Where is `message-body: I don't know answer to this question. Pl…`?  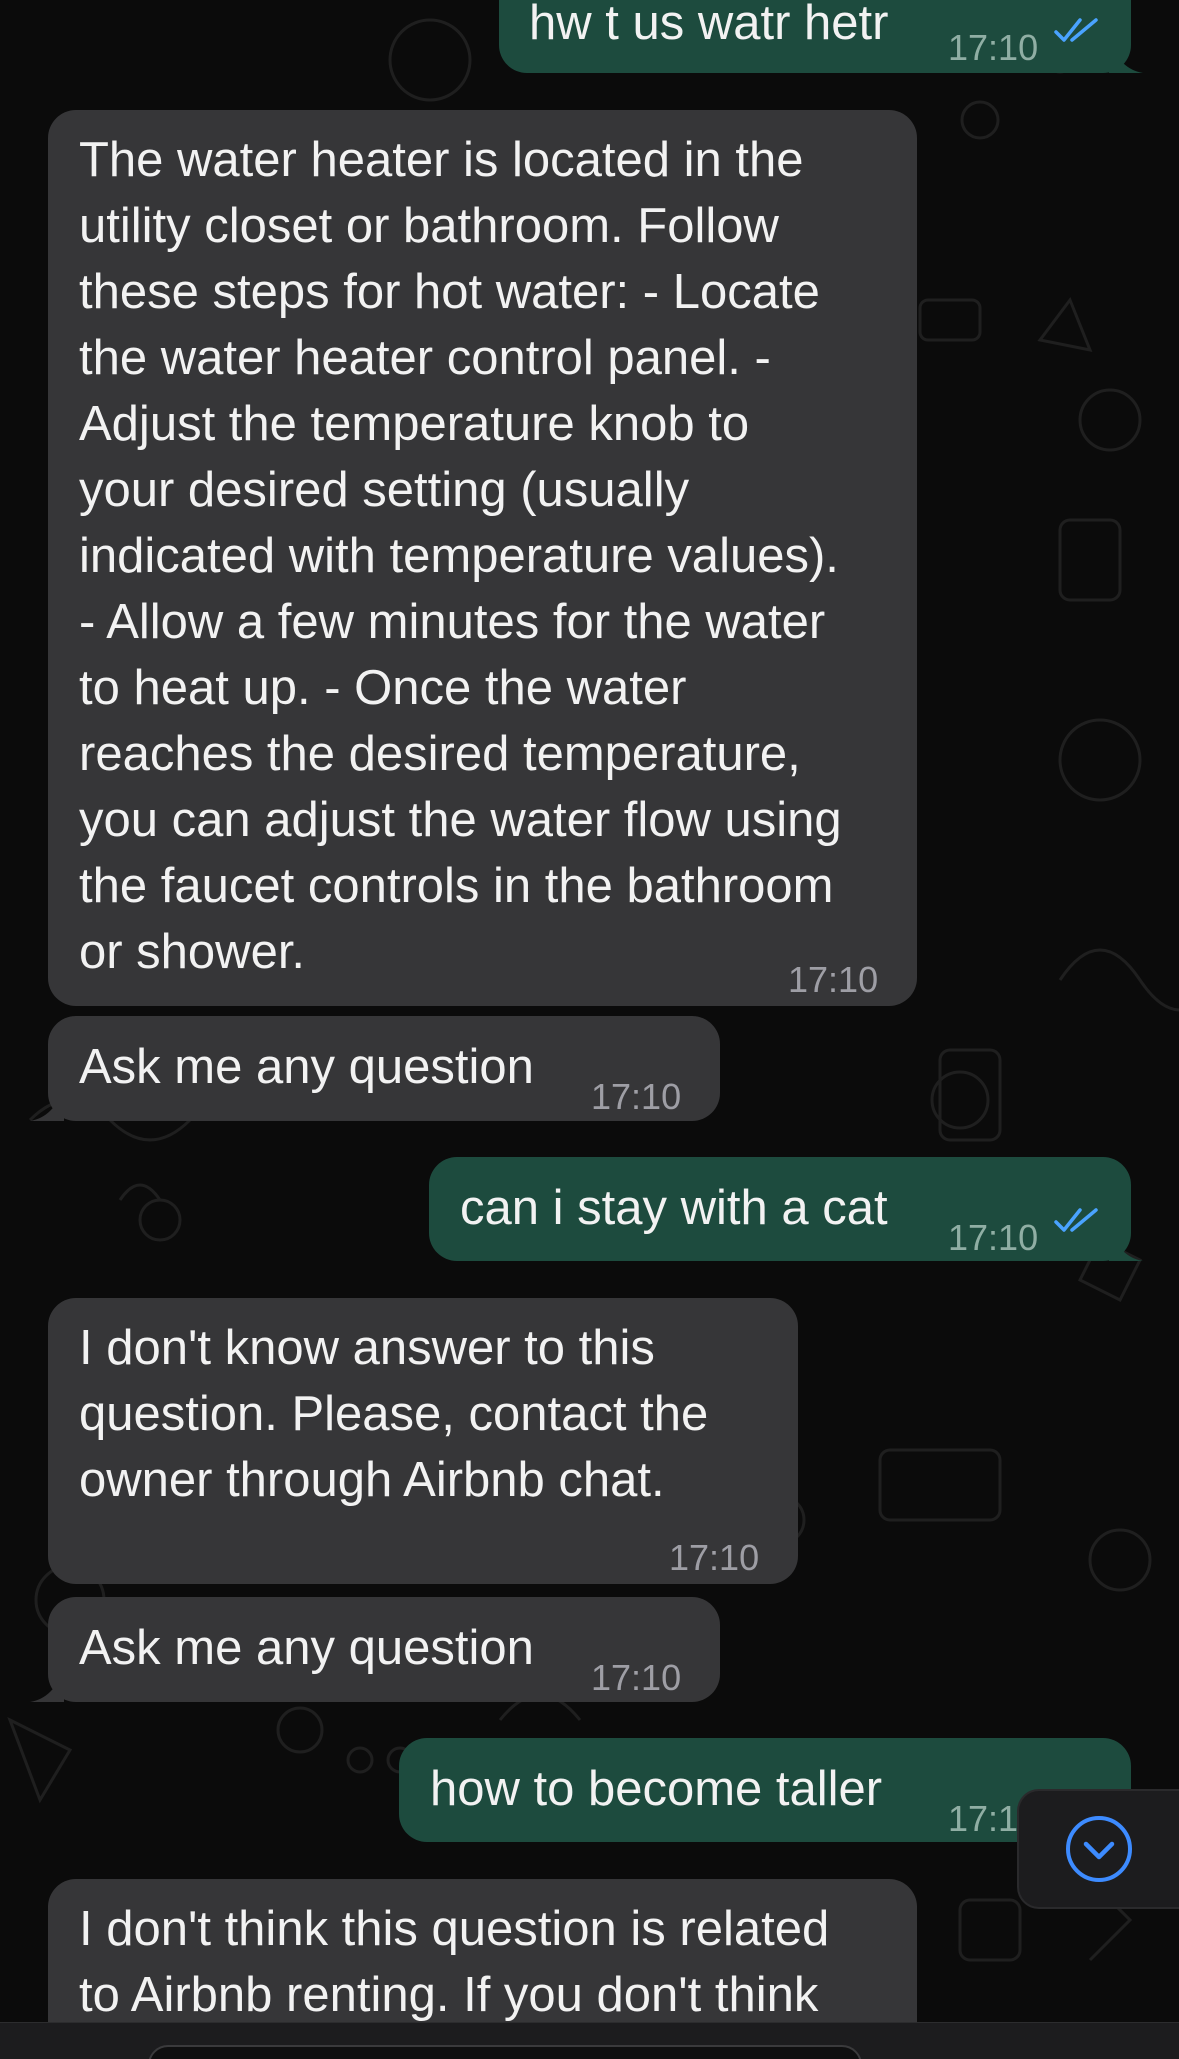
message-body: I don't know answer to this question. Pl… is located at coordinates (393, 1414).